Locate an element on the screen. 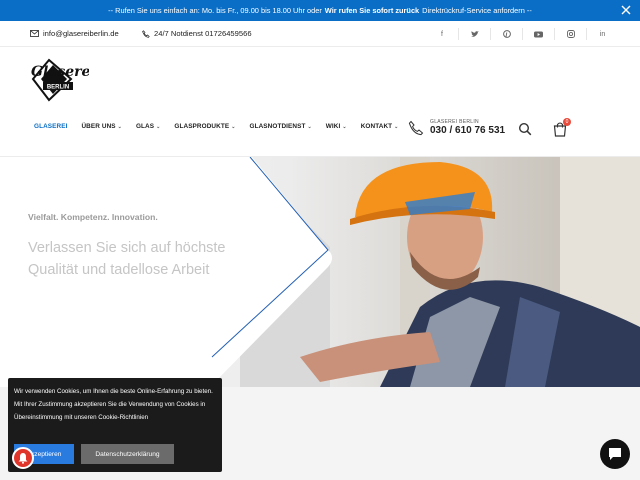 Image resolution: width=640 pixels, height=480 pixels. announcement-suffix: Direktrückruf-Service anfordern -- is located at coordinates (477, 10).